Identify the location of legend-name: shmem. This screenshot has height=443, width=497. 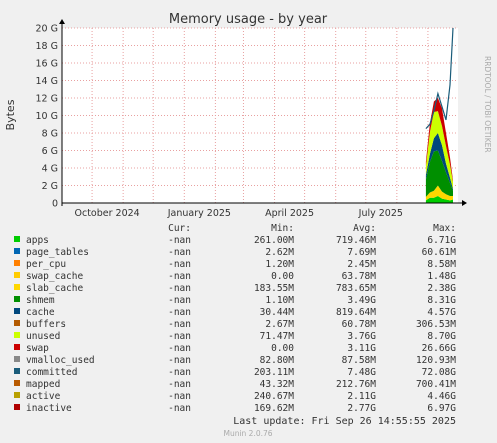
(40, 300).